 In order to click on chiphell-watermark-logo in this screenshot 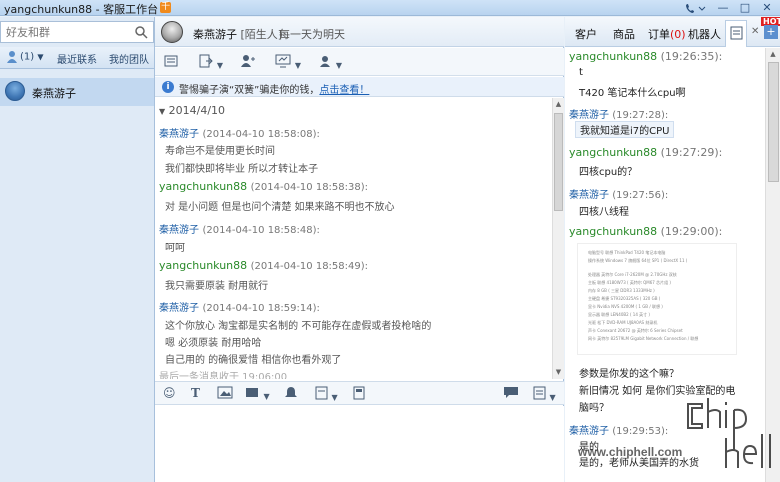, I will do `click(729, 433)`.